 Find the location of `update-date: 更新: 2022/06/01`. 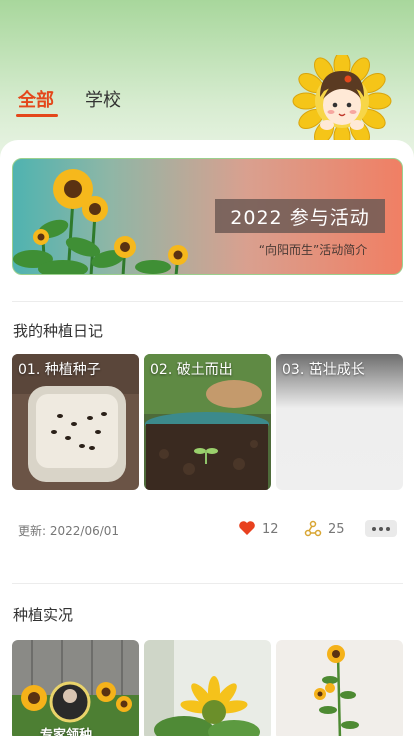

update-date: 更新: 2022/06/01 is located at coordinates (69, 531).